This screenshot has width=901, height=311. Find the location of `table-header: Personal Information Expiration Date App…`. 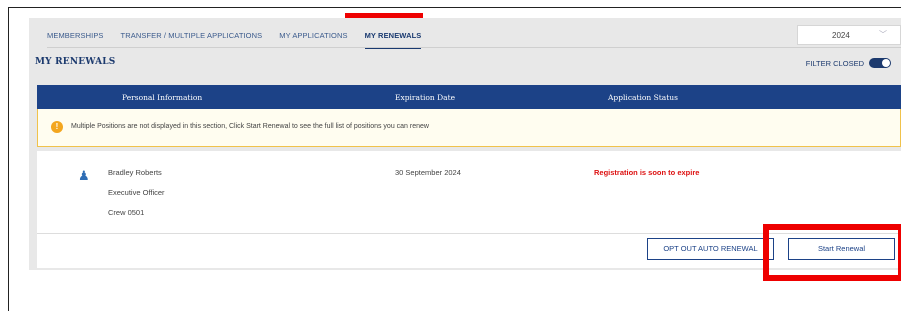

table-header: Personal Information Expiration Date App… is located at coordinates (469, 97).